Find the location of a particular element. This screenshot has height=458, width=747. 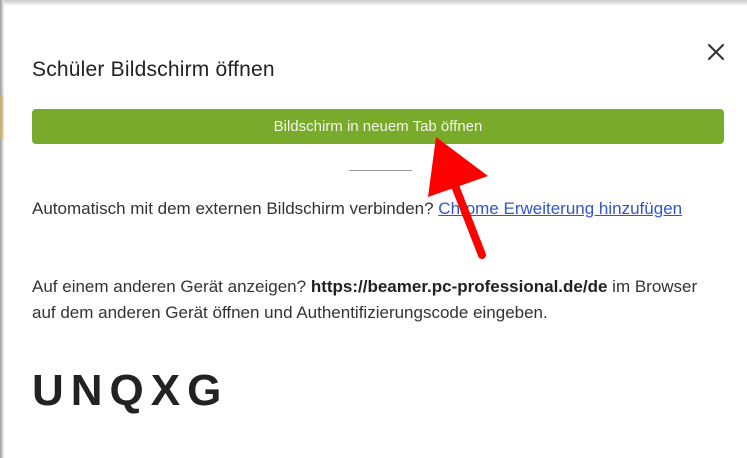

auth-code: UNQXG is located at coordinates (130, 390).